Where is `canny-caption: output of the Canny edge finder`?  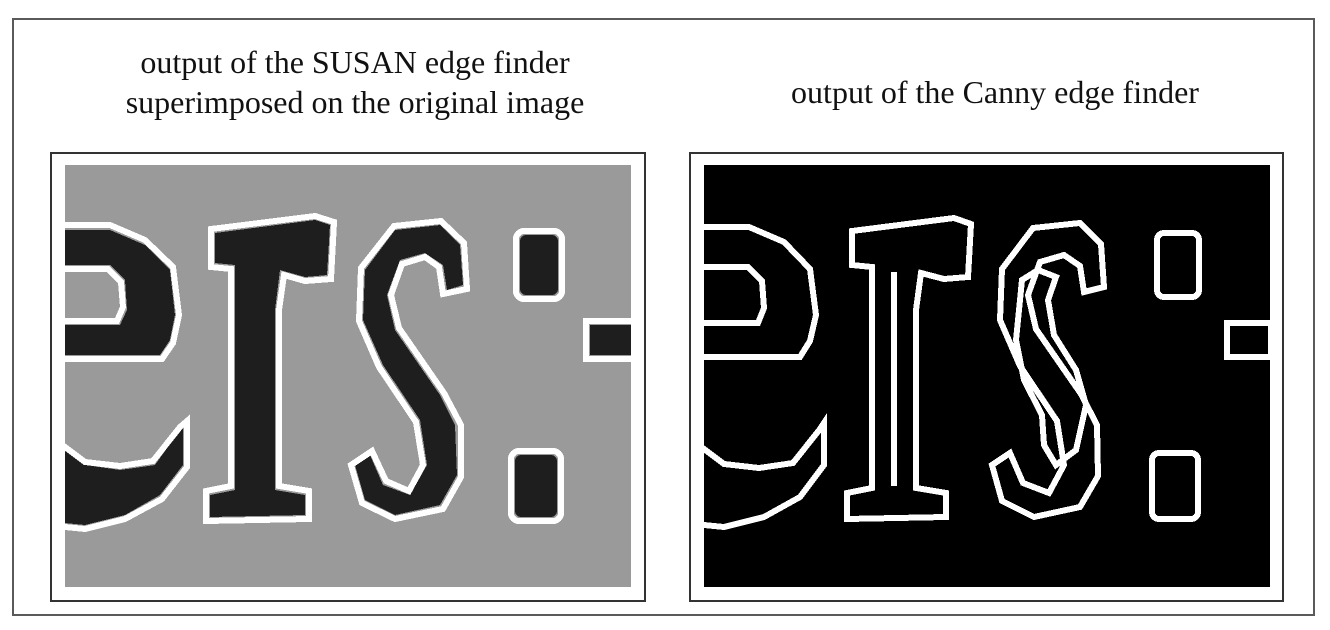 canny-caption: output of the Canny edge finder is located at coordinates (995, 92).